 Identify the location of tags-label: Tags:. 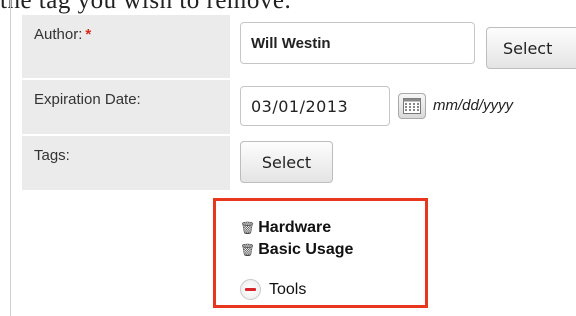
(126, 163).